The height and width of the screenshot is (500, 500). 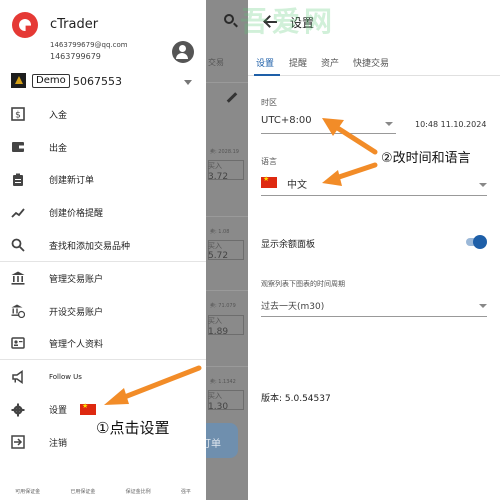 I want to click on step2-annotation: ②改时间和语言, so click(x=426, y=158).